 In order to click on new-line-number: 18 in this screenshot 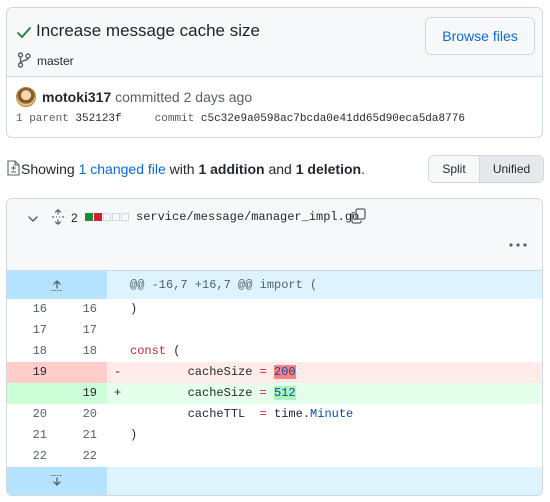, I will do `click(82, 351)`.